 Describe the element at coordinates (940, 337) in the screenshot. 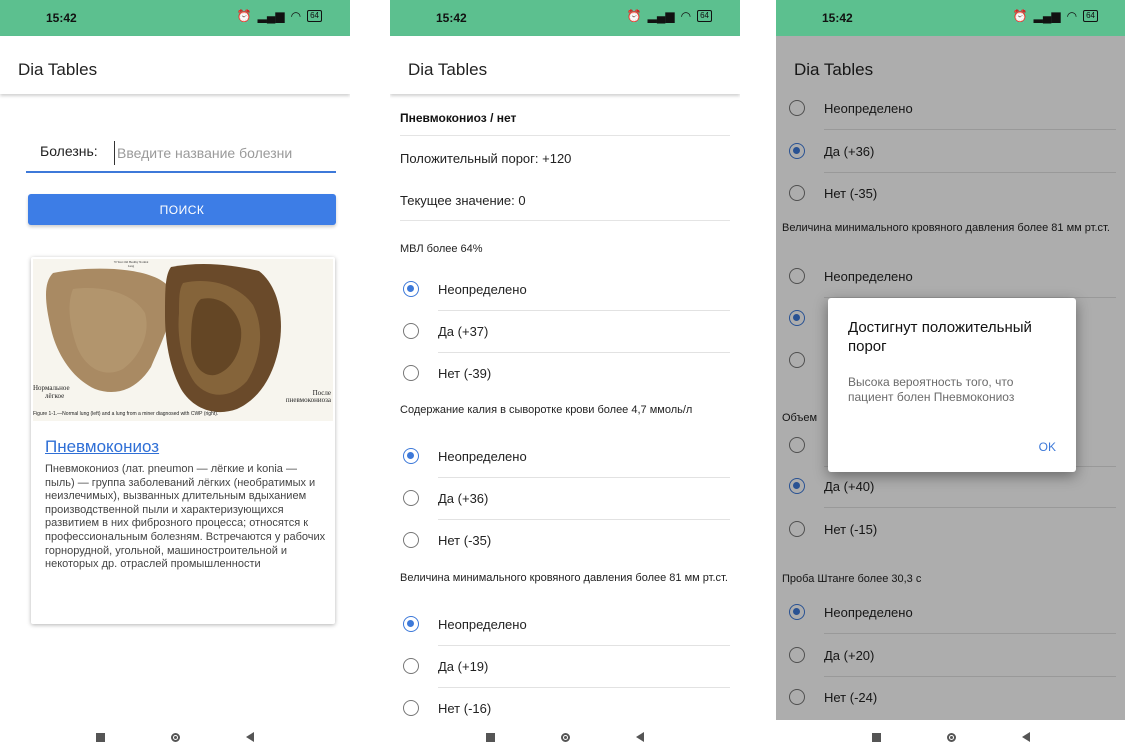

I see `dialog-title: Достигнут положительный порог` at that location.